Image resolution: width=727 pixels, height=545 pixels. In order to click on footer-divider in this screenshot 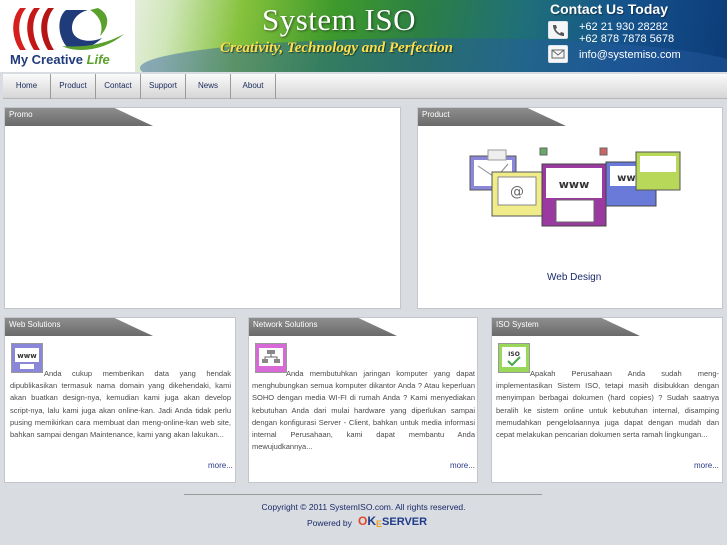, I will do `click(363, 494)`.